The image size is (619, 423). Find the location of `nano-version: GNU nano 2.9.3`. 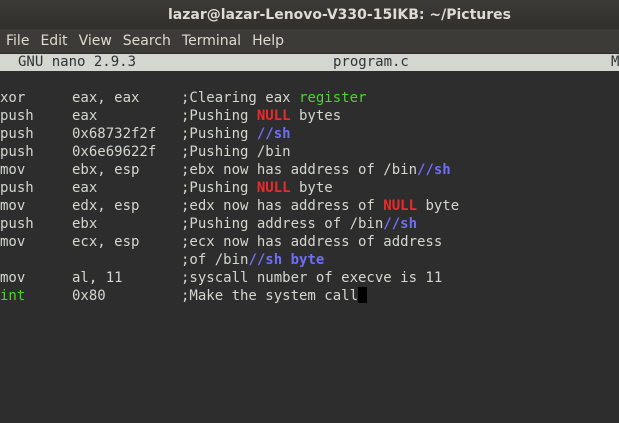

nano-version: GNU nano 2.9.3 is located at coordinates (77, 62).